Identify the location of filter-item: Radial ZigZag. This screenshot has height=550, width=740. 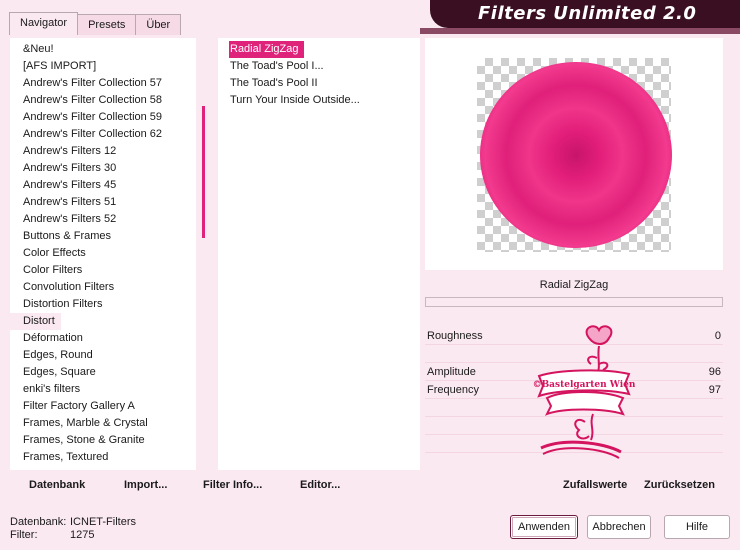
(267, 49).